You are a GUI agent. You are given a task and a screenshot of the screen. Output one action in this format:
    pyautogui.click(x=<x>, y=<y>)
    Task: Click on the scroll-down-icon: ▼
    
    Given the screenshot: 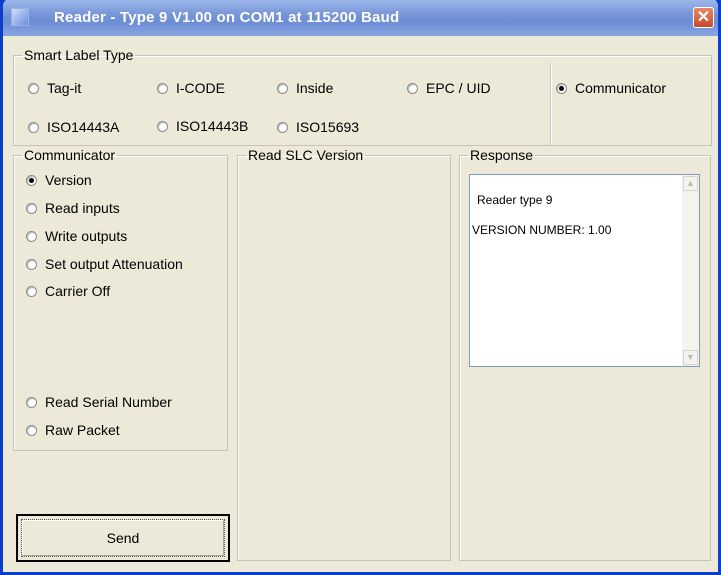 What is the action you would take?
    pyautogui.click(x=690, y=357)
    